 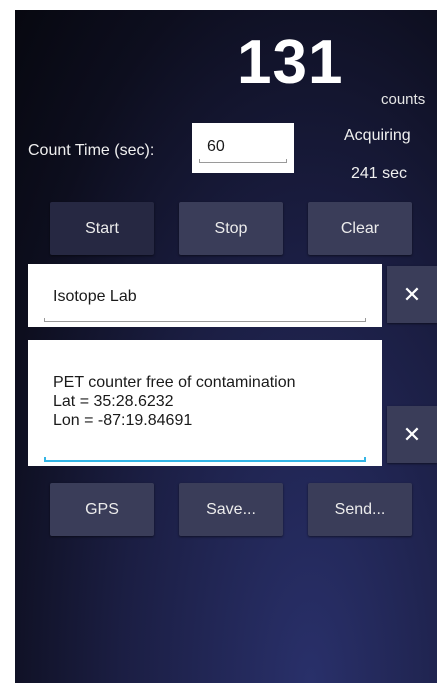 I want to click on location-field: Isotope Lab, so click(x=205, y=295).